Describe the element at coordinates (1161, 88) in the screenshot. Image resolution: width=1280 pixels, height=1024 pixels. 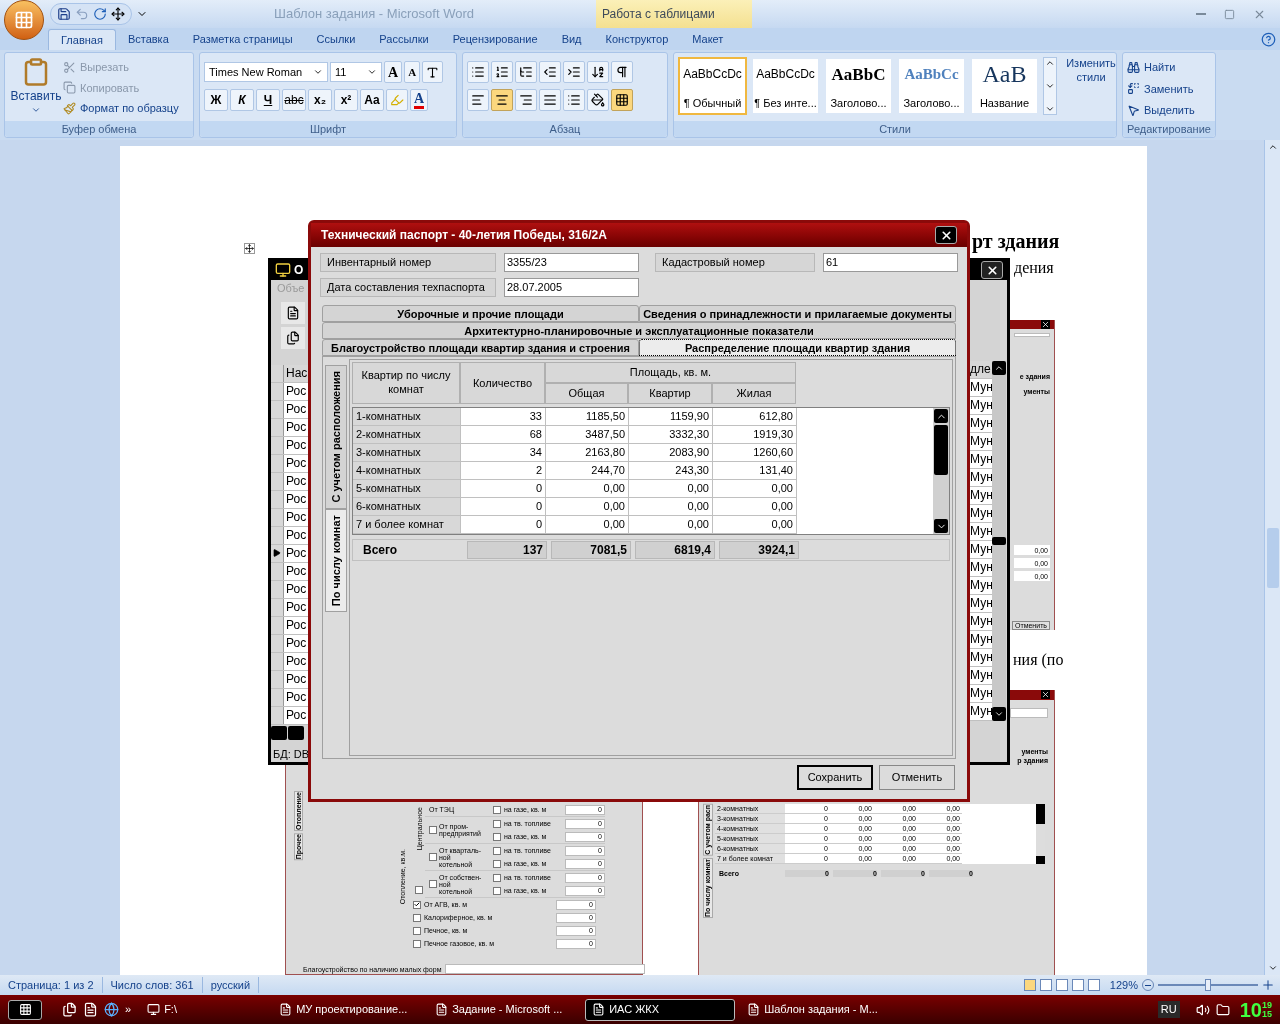
I see `replace-button: Заменить` at that location.